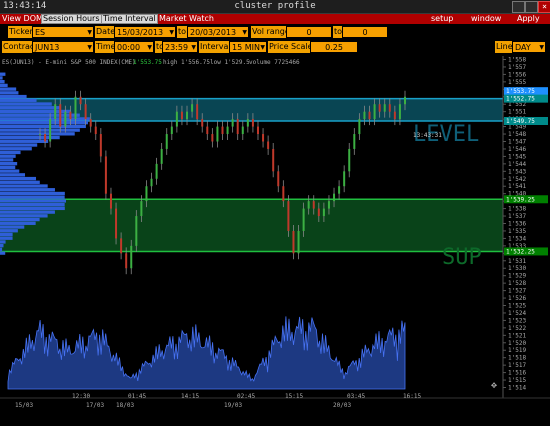  Describe the element at coordinates (291, 47) in the screenshot. I see `price-scale-label: Price Scale` at that location.